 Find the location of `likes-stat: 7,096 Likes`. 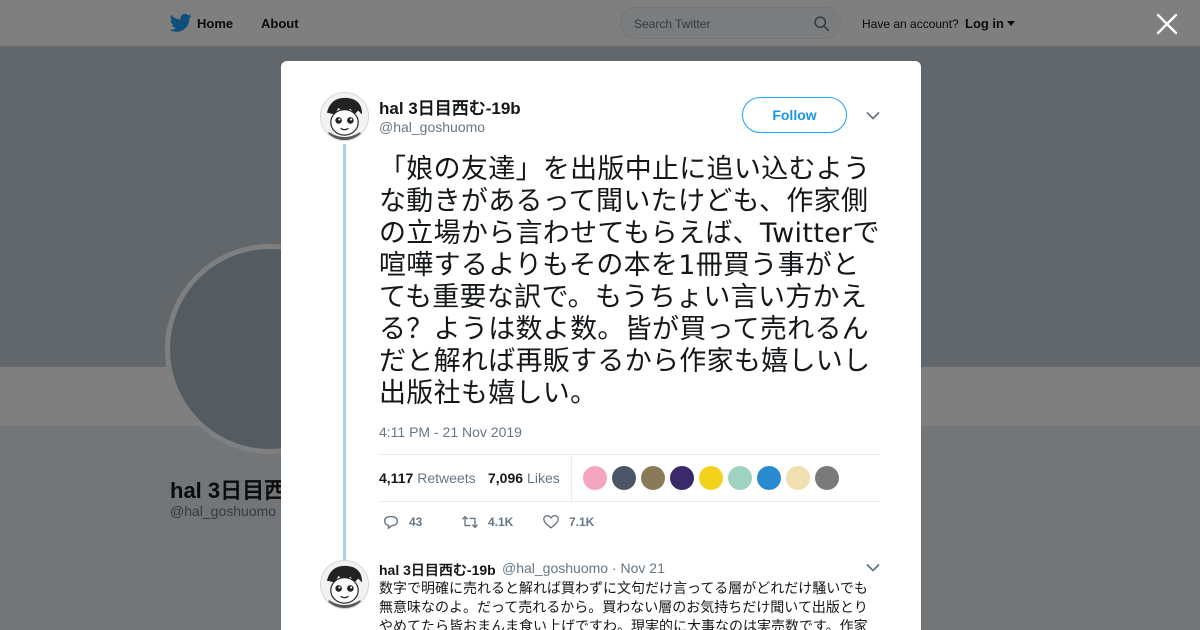

likes-stat: 7,096 Likes is located at coordinates (524, 478).